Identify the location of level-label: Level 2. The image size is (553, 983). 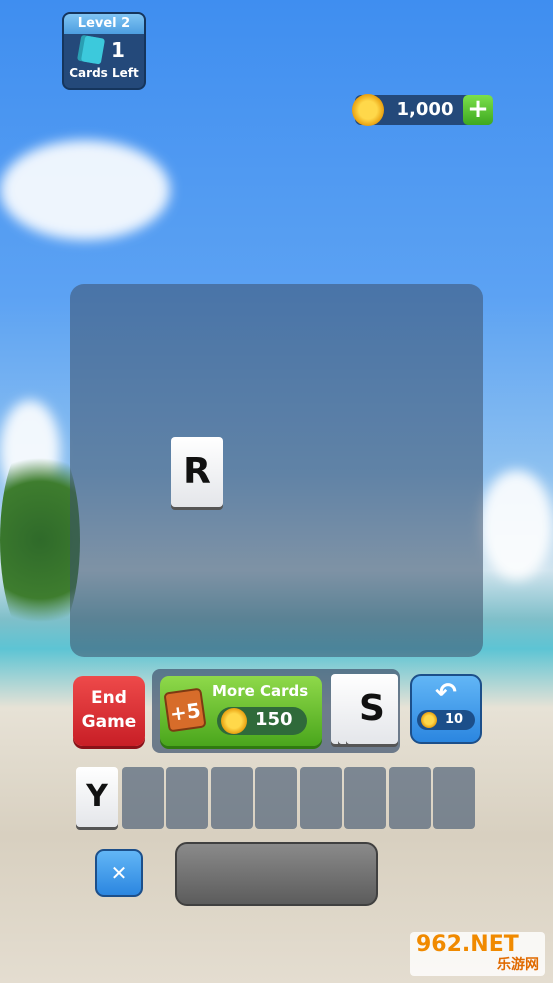
(104, 24).